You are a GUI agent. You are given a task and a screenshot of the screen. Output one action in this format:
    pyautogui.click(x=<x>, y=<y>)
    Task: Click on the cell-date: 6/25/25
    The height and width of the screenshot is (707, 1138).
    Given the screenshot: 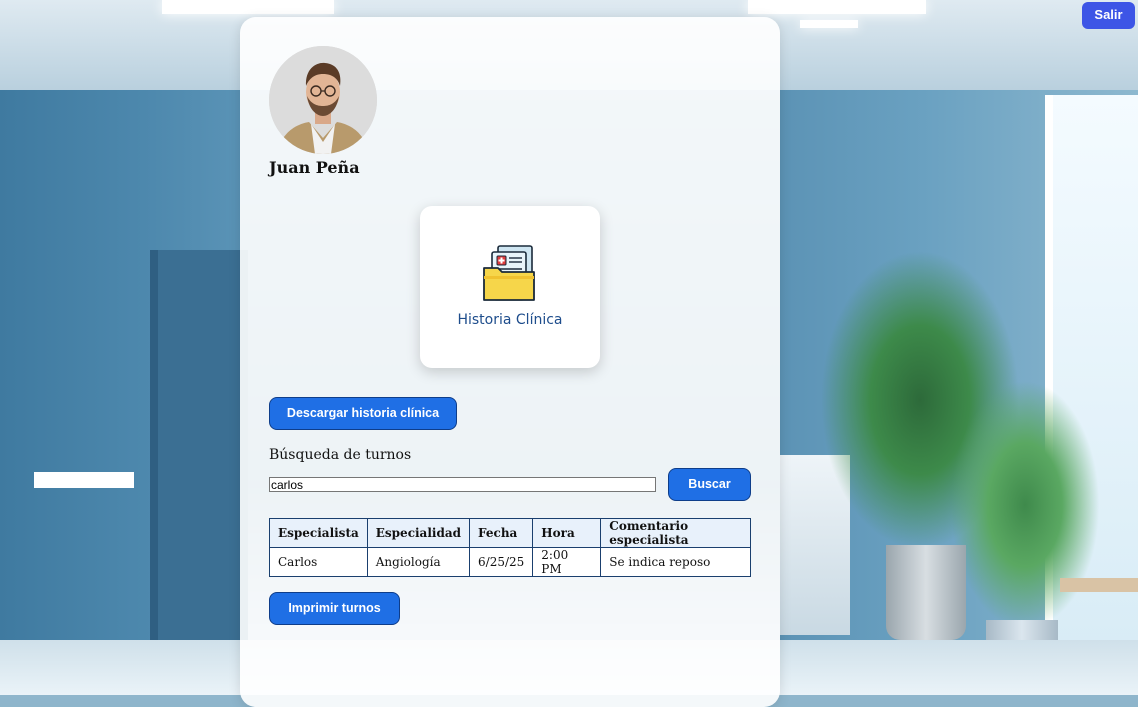 What is the action you would take?
    pyautogui.click(x=501, y=562)
    